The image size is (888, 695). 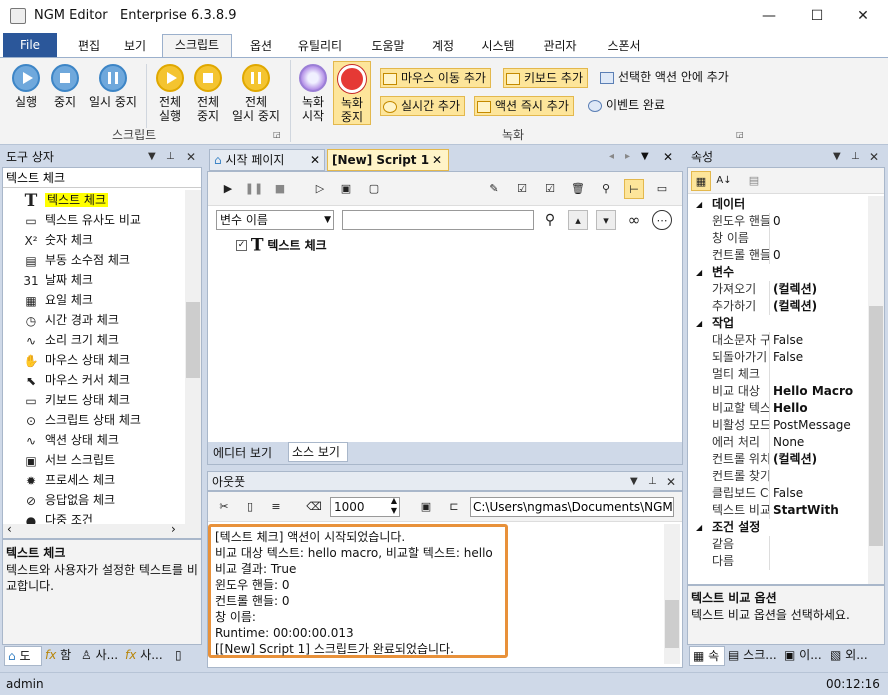 I want to click on tab-toolbox: ⌂ 도, so click(x=23, y=656).